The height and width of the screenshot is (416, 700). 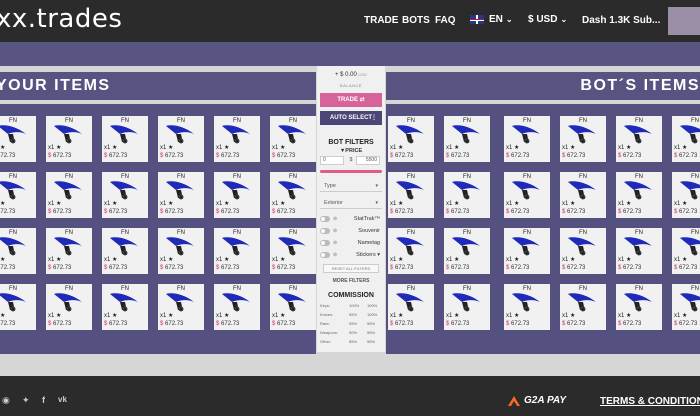 What do you see at coordinates (684, 21) in the screenshot?
I see `avatar` at bounding box center [684, 21].